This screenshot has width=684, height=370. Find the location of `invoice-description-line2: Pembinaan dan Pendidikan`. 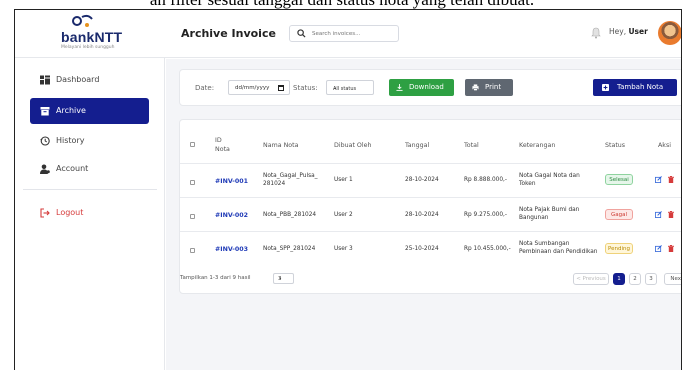

invoice-description-line2: Pembinaan dan Pendidikan is located at coordinates (558, 252).